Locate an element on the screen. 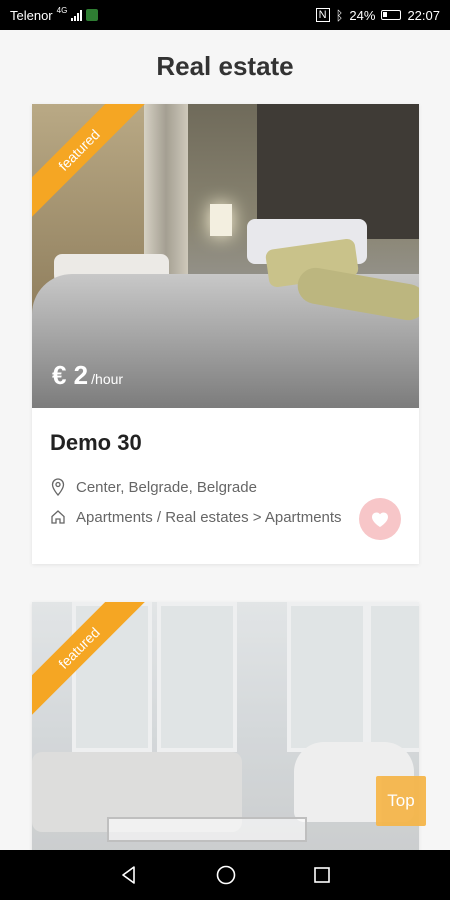 Image resolution: width=450 pixels, height=900 pixels. location-pin-icon is located at coordinates (58, 487).